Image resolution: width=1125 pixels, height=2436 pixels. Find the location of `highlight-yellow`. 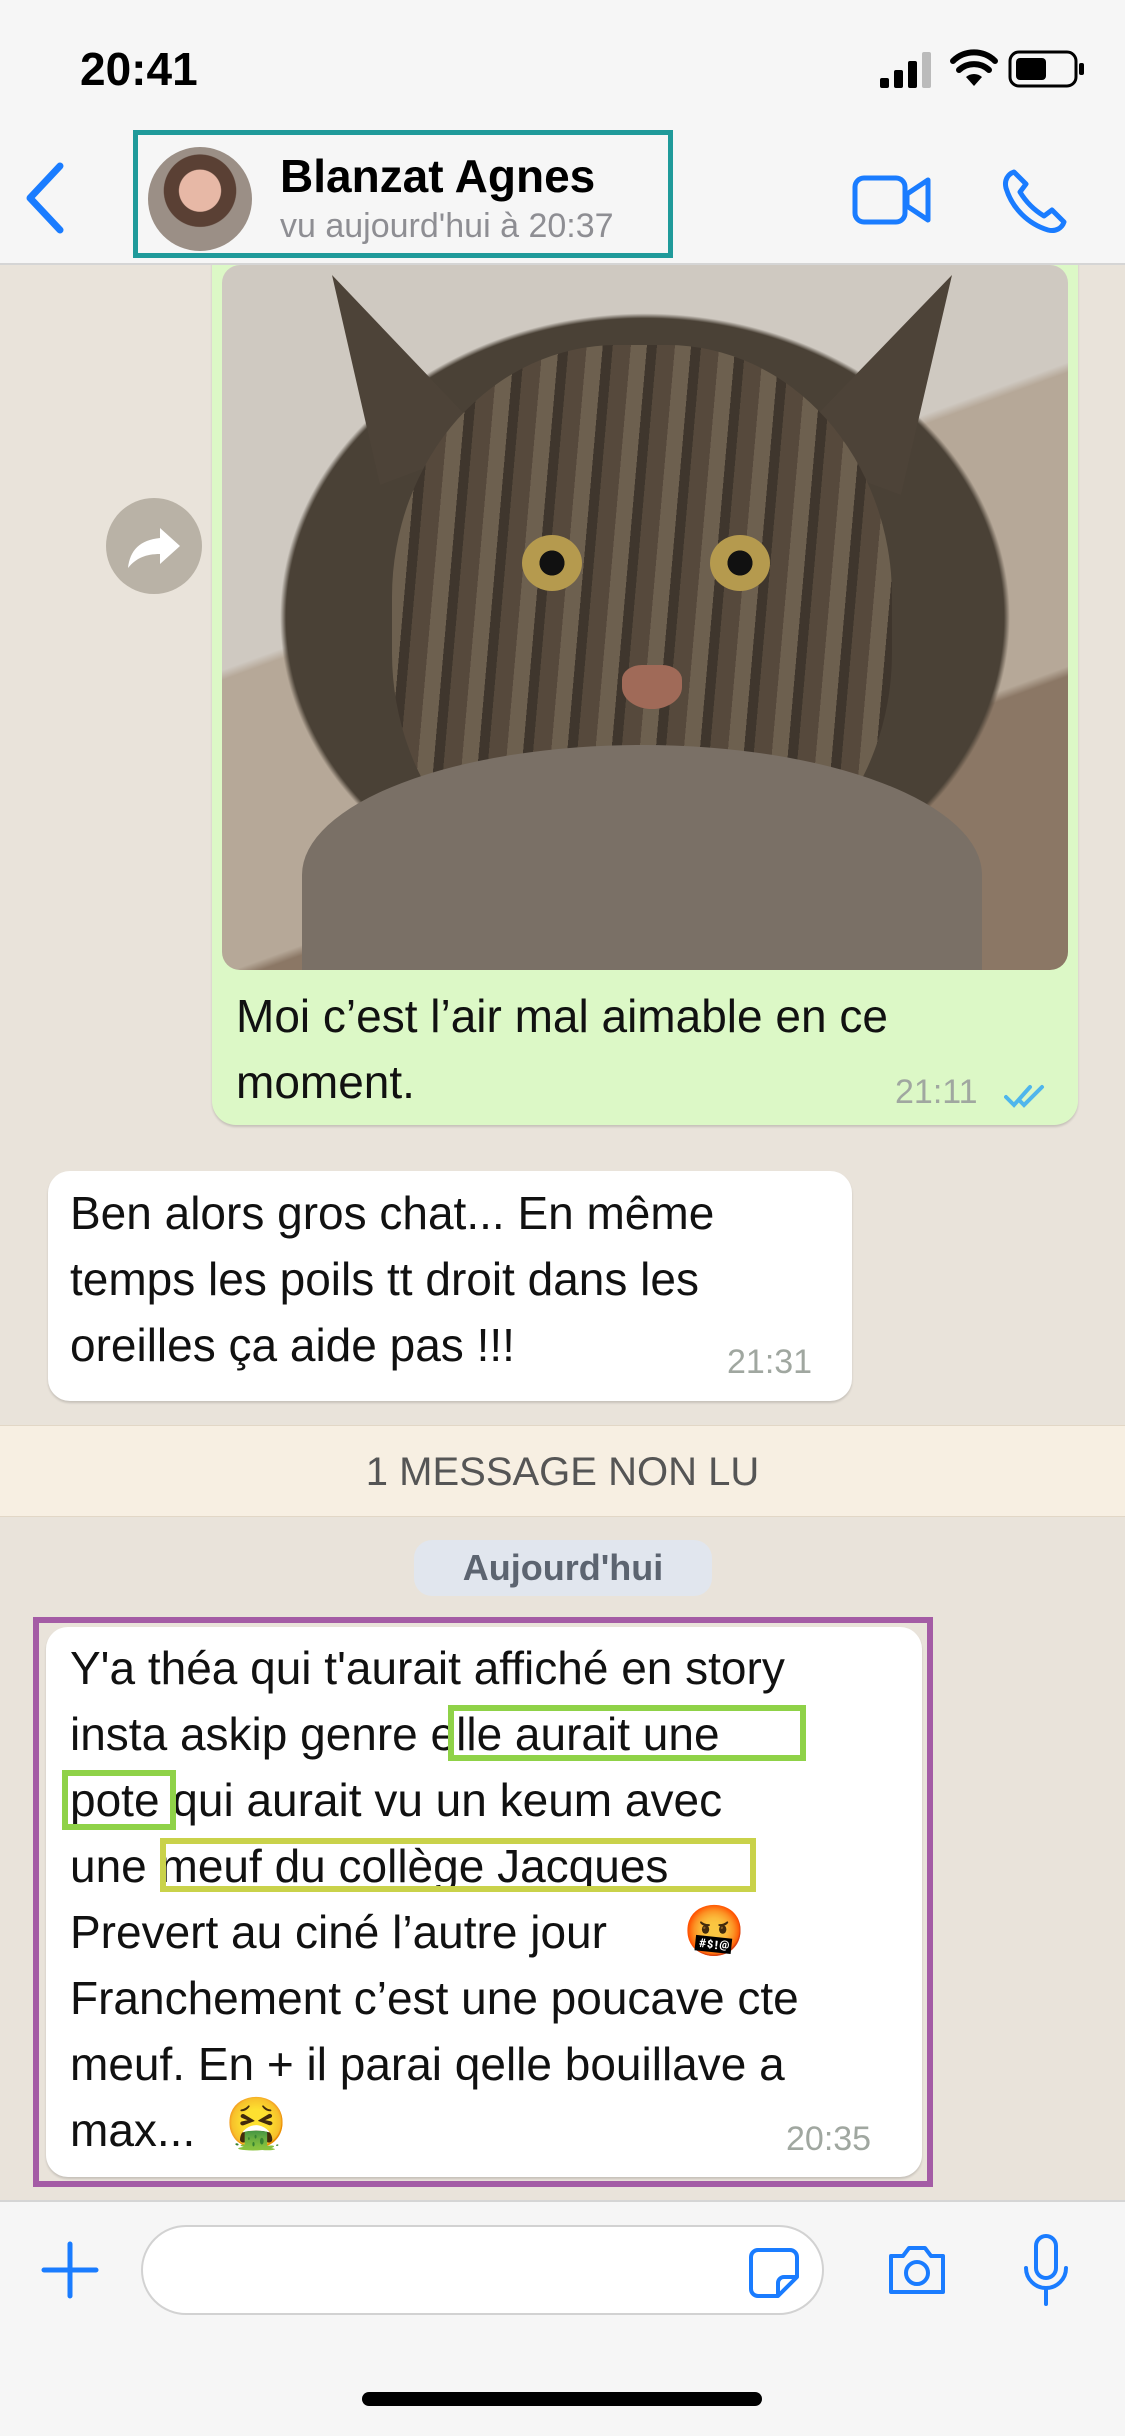

highlight-yellow is located at coordinates (458, 1865).